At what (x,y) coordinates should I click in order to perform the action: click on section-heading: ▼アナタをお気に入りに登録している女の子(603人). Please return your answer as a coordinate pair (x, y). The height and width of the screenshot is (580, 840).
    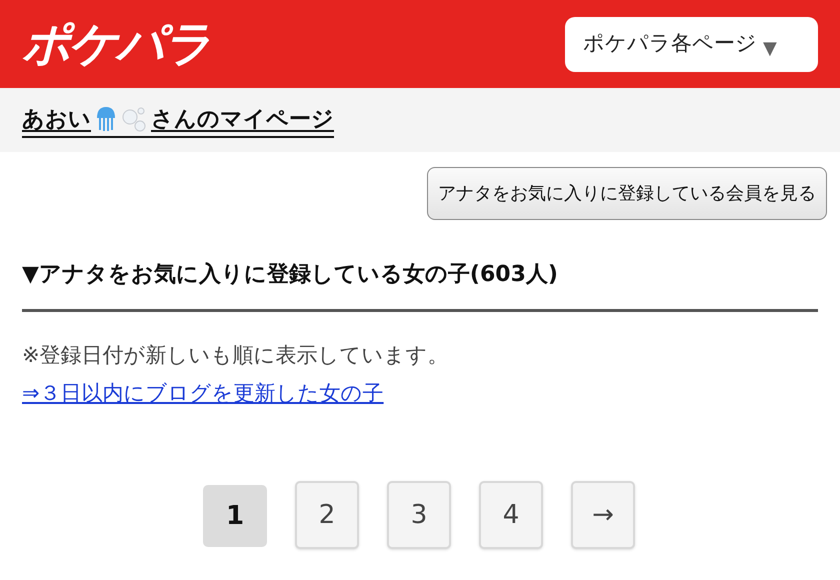
    Looking at the image, I should click on (290, 275).